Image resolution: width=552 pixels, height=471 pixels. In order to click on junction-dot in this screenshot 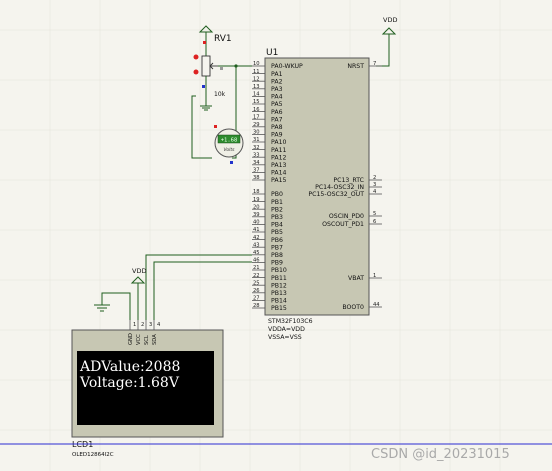, I will do `click(236, 66)`.